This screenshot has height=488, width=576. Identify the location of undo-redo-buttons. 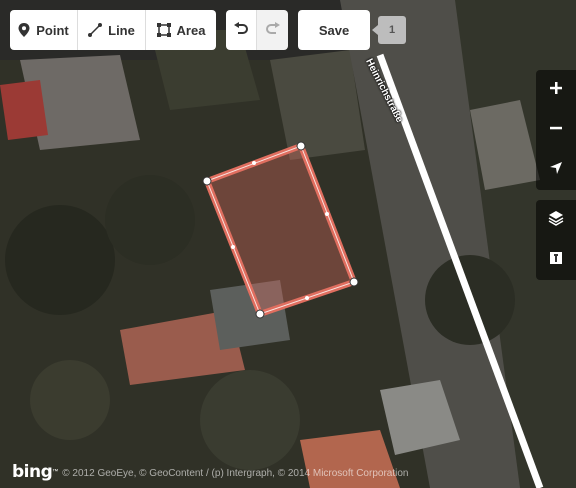
(257, 30).